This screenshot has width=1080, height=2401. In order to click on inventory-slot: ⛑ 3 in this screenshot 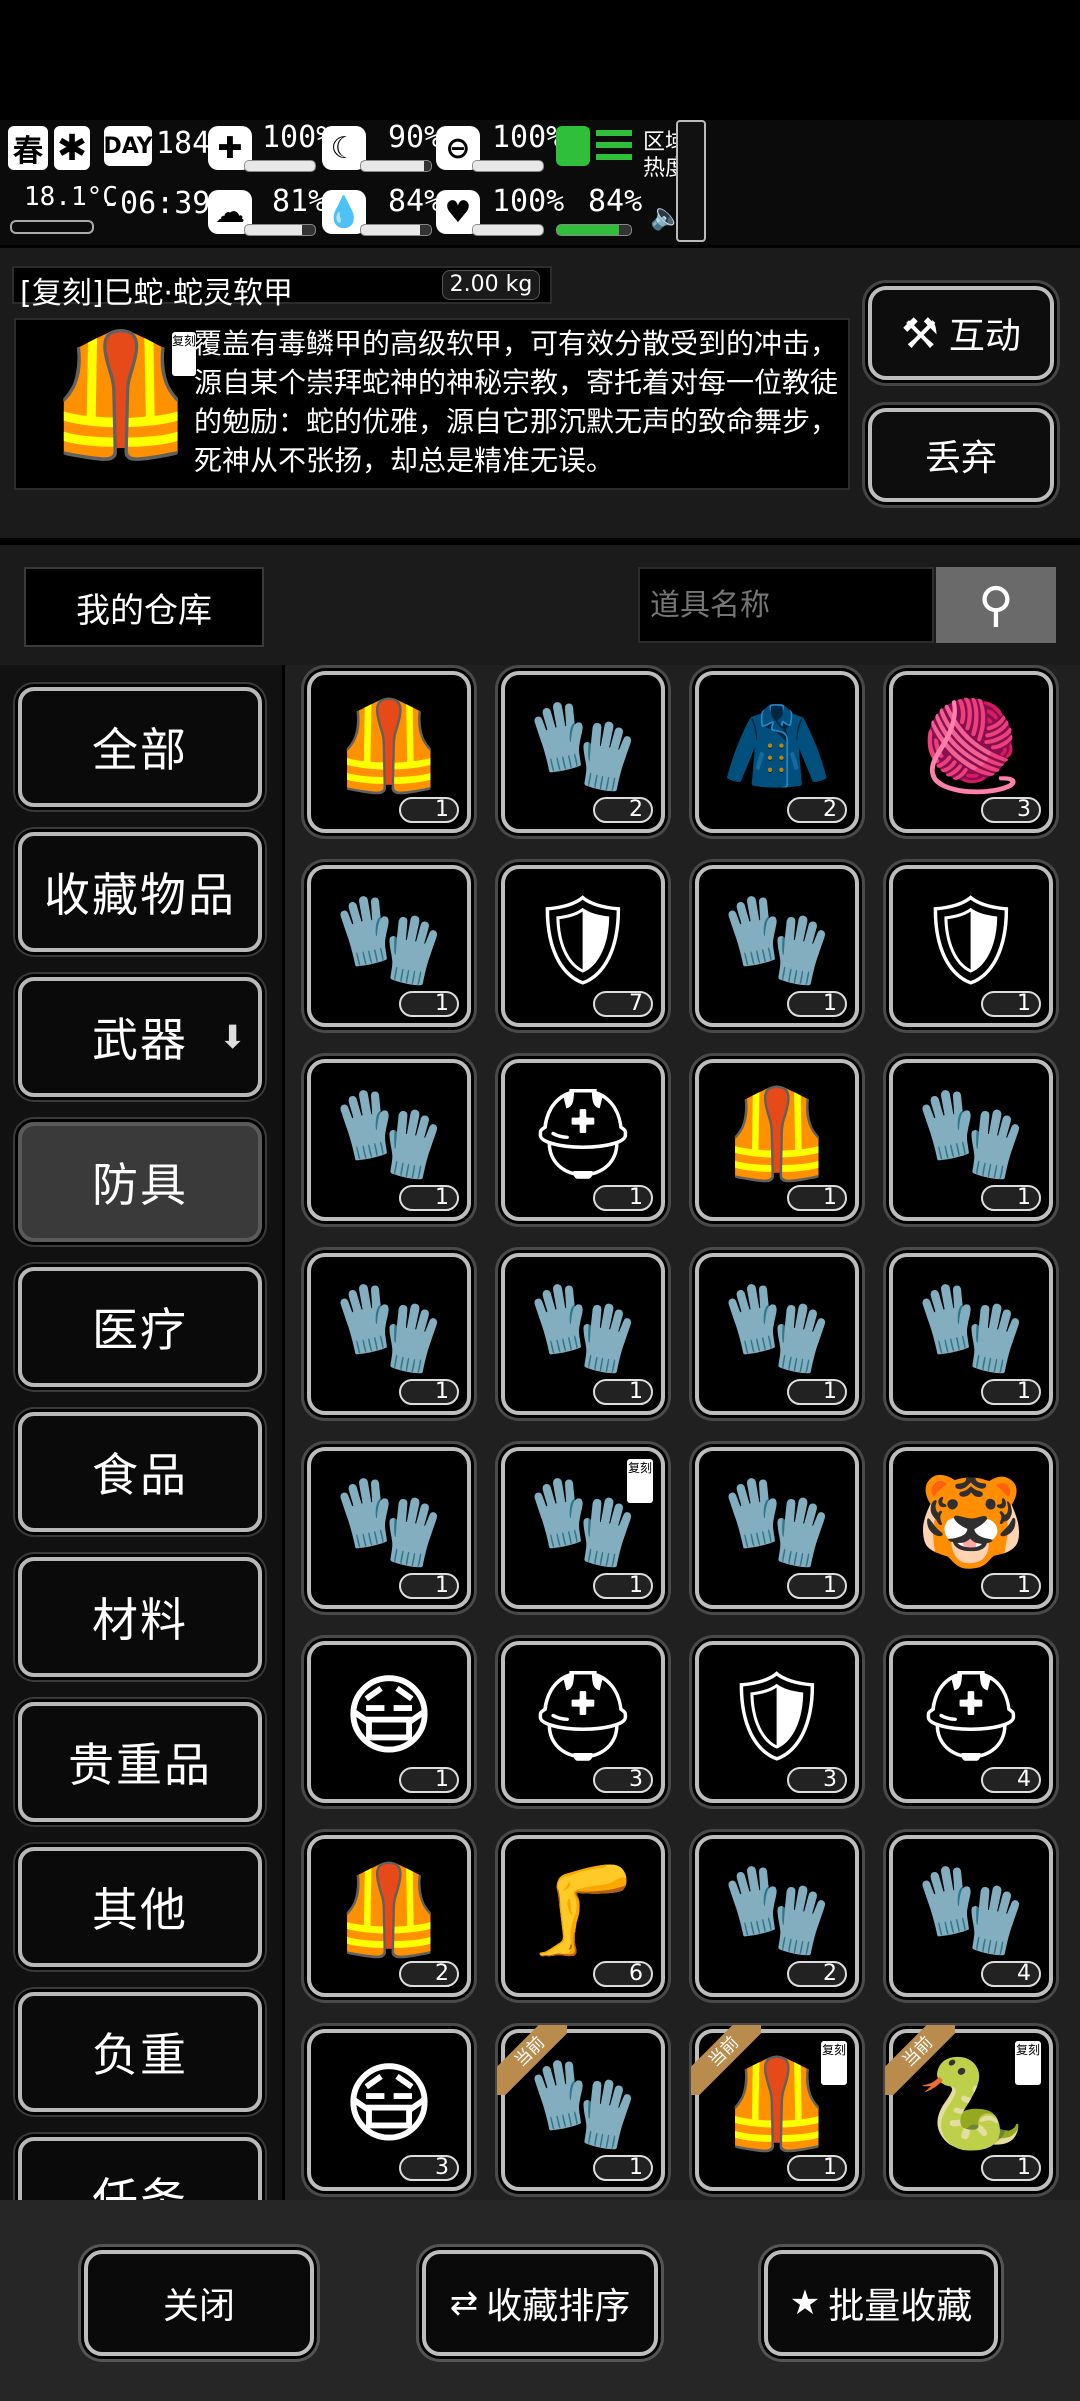, I will do `click(583, 1722)`.